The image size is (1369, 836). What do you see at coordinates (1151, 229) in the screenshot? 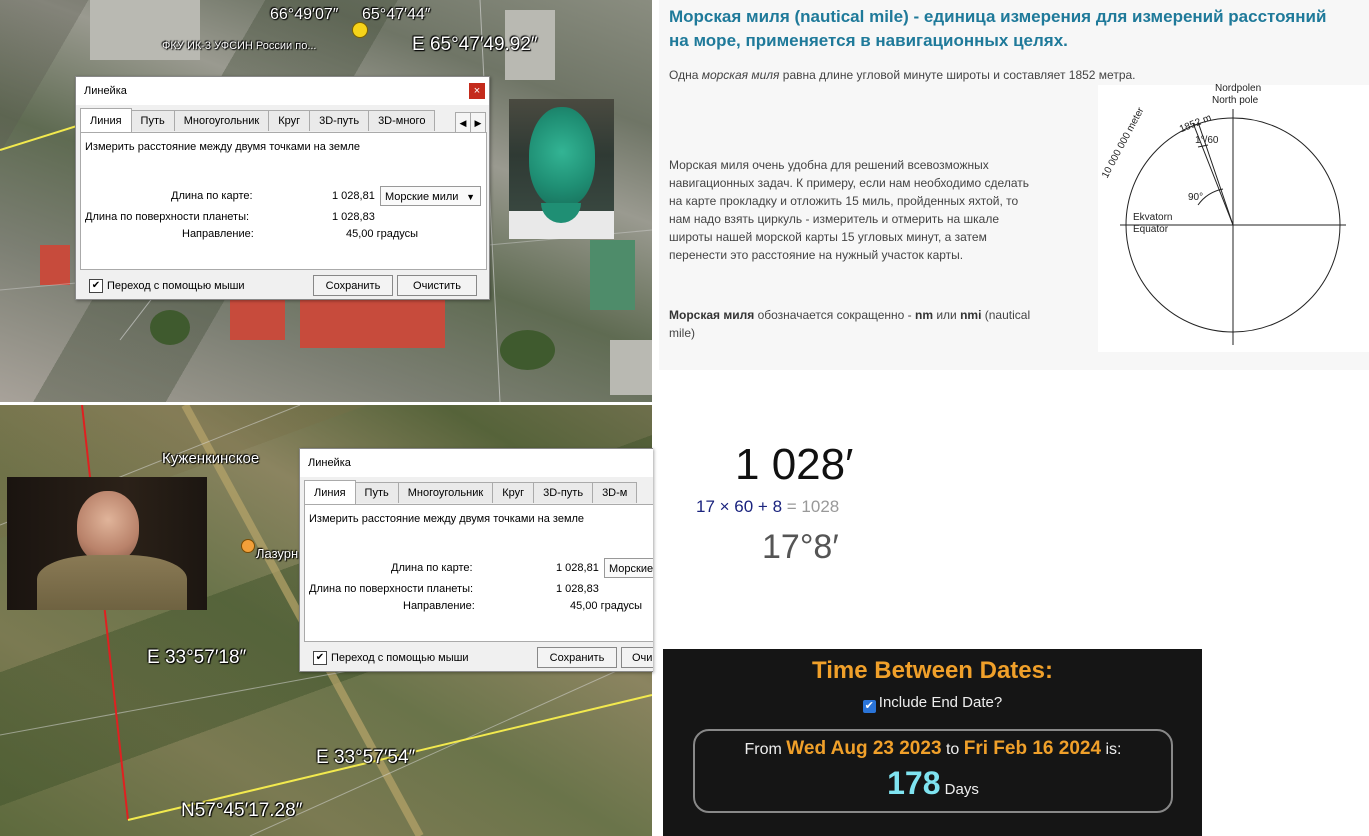
I see `equator-label: Equator` at bounding box center [1151, 229].